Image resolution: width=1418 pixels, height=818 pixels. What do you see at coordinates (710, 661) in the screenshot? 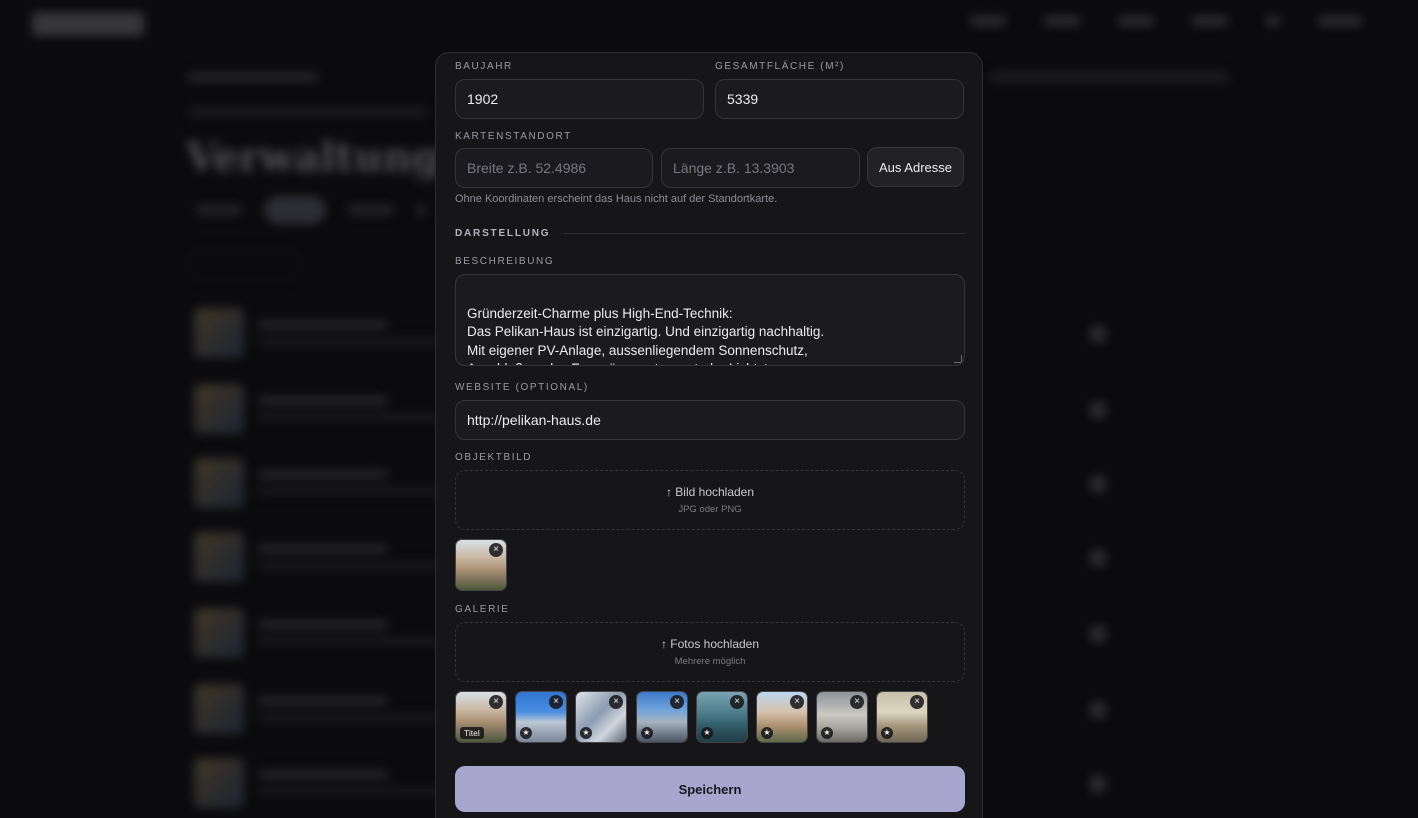
I see `galerie-upload-sub: Mehrere möglich` at bounding box center [710, 661].